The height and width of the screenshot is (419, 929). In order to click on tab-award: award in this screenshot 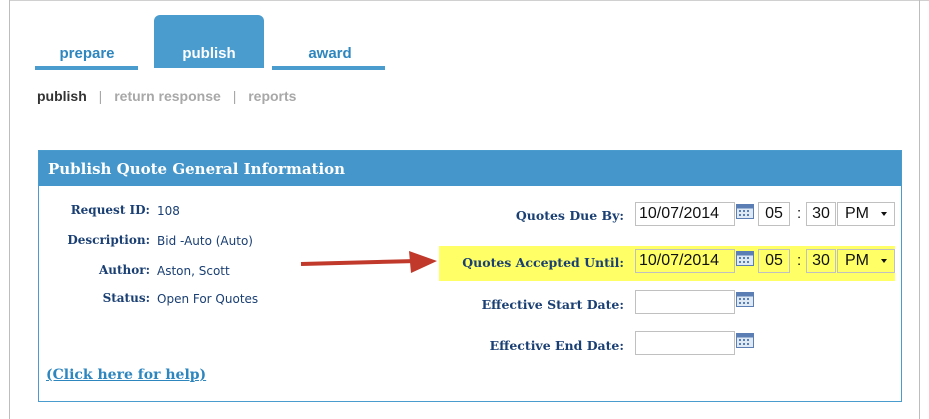, I will do `click(330, 53)`.